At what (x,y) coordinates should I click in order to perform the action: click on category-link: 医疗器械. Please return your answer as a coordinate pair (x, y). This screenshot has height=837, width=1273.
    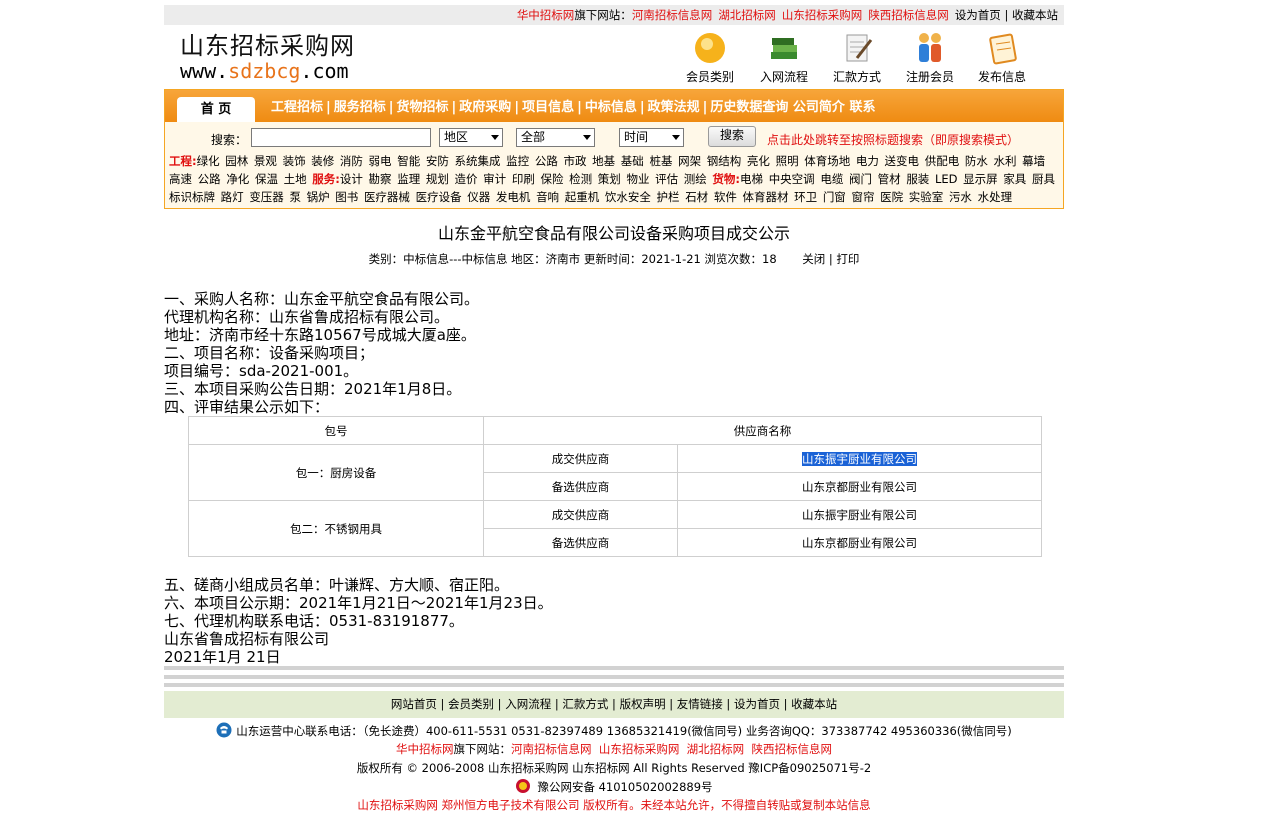
    Looking at the image, I should click on (387, 197).